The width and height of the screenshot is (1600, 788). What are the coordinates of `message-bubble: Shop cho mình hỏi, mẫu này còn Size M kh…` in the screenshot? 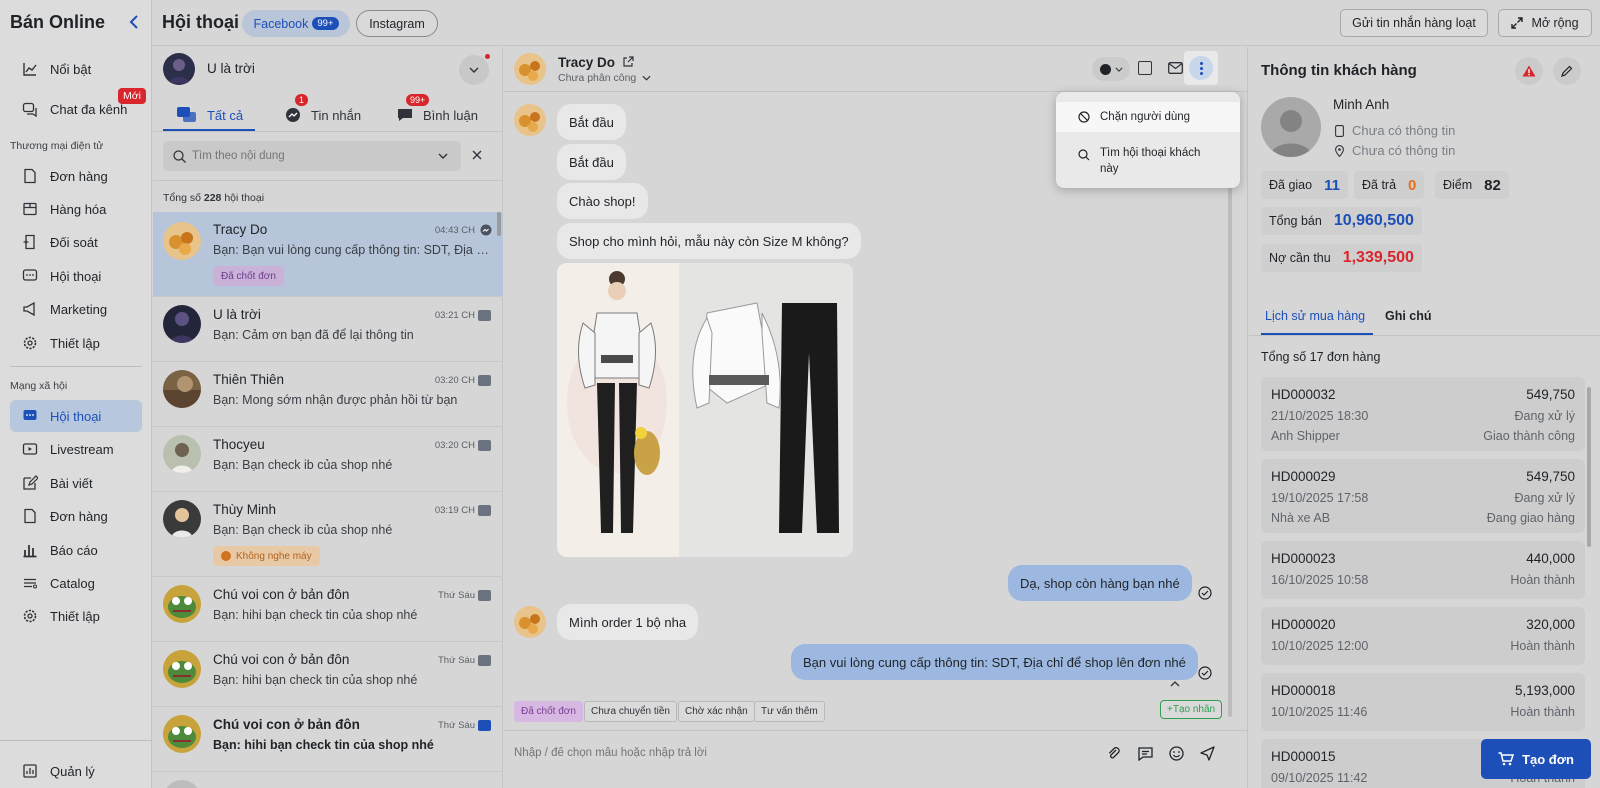 It's located at (709, 241).